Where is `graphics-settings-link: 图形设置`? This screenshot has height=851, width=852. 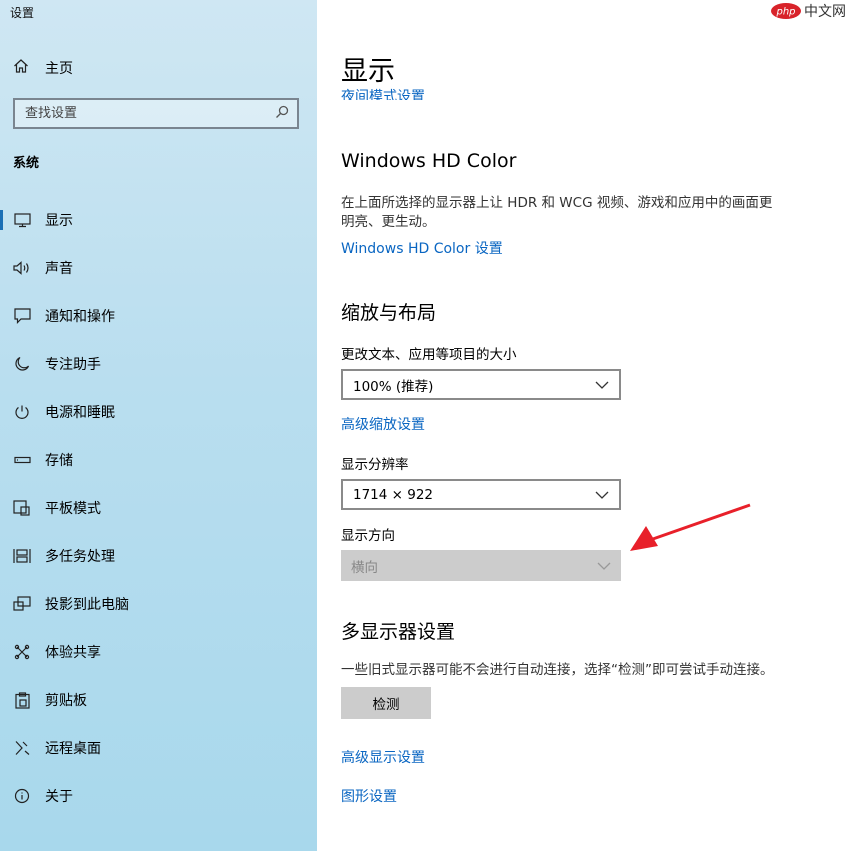
graphics-settings-link: 图形设置 is located at coordinates (369, 796).